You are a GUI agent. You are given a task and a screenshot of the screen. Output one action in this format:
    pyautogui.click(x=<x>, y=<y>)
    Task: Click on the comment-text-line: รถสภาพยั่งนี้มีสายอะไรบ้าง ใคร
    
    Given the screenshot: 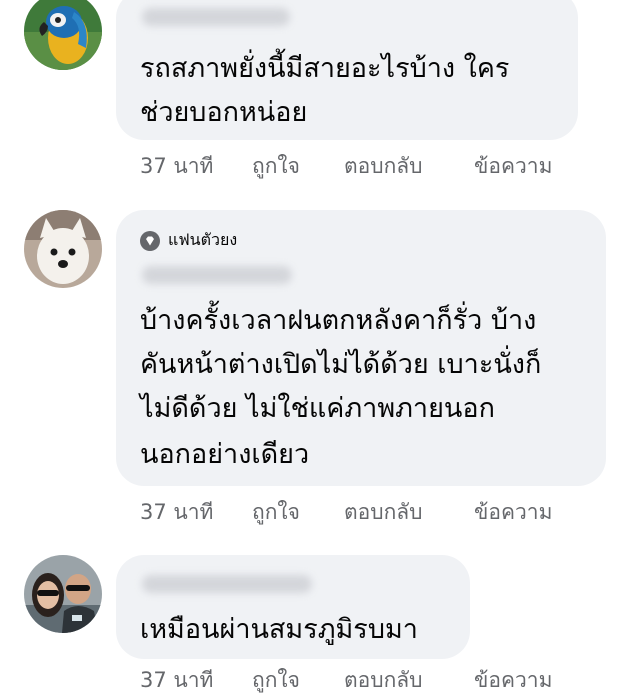 What is the action you would take?
    pyautogui.click(x=325, y=68)
    